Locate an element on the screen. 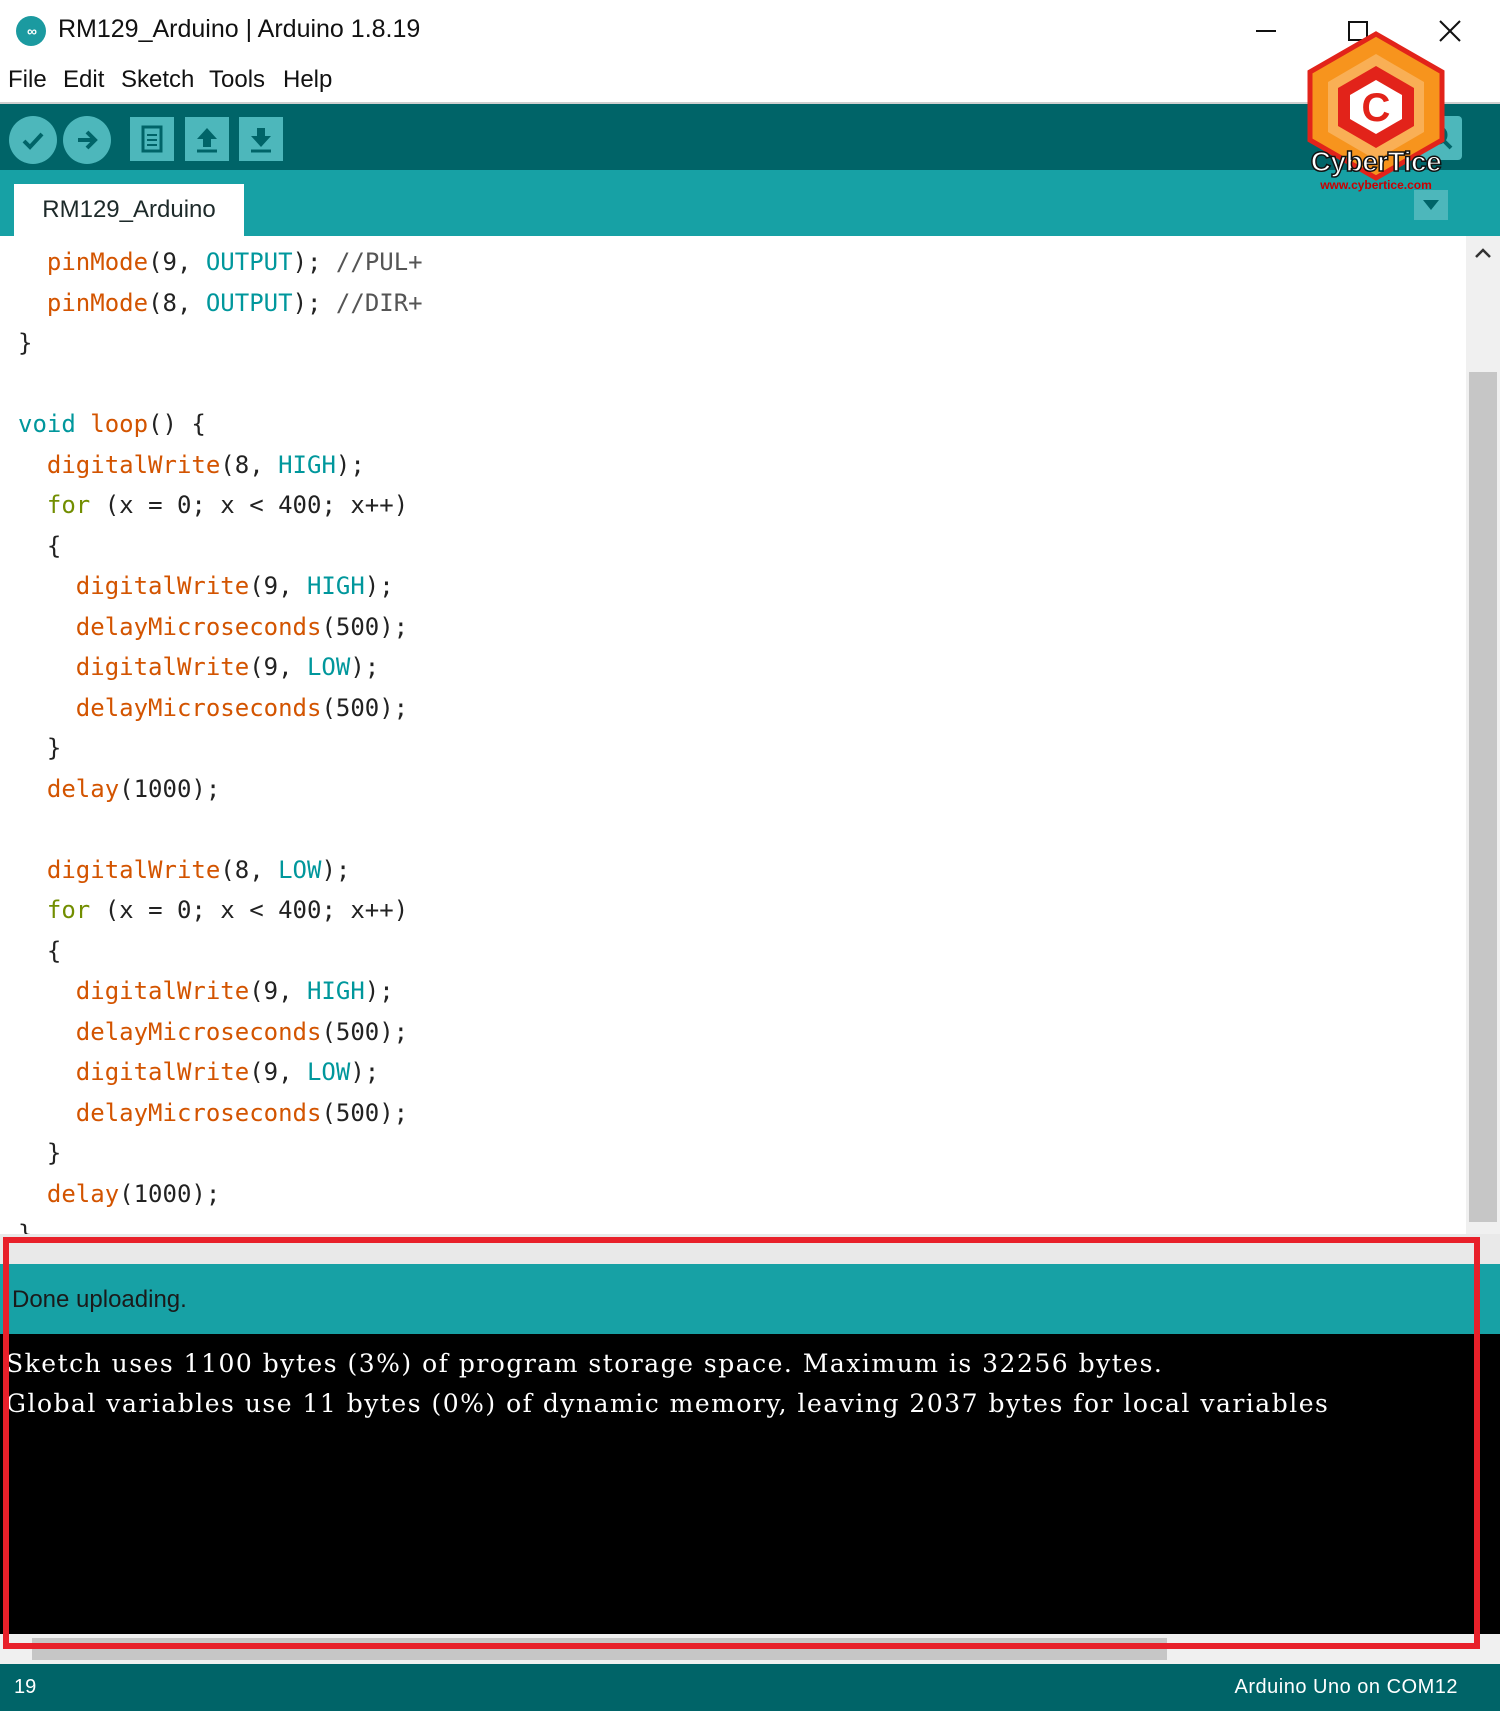  tab-rm129-arduino: RM129_Arduino is located at coordinates (129, 210).